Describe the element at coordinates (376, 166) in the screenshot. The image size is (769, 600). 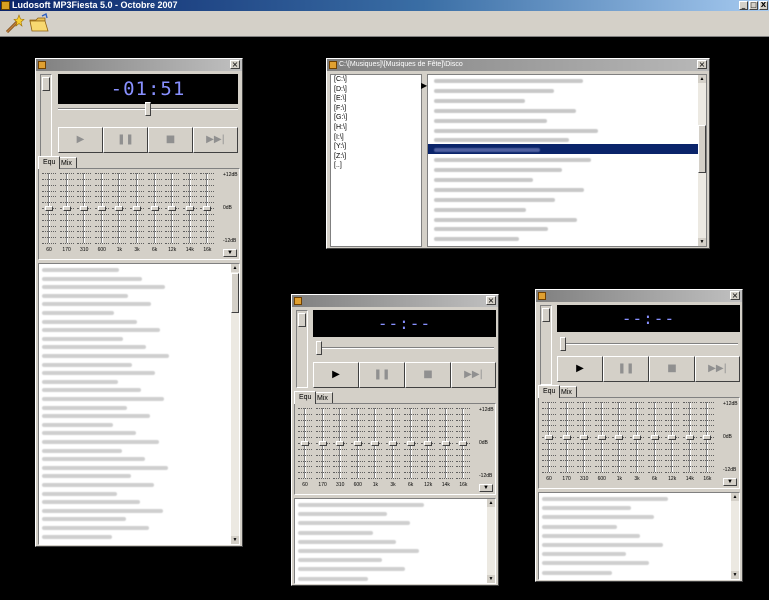
I see `drive-item: [..]` at that location.